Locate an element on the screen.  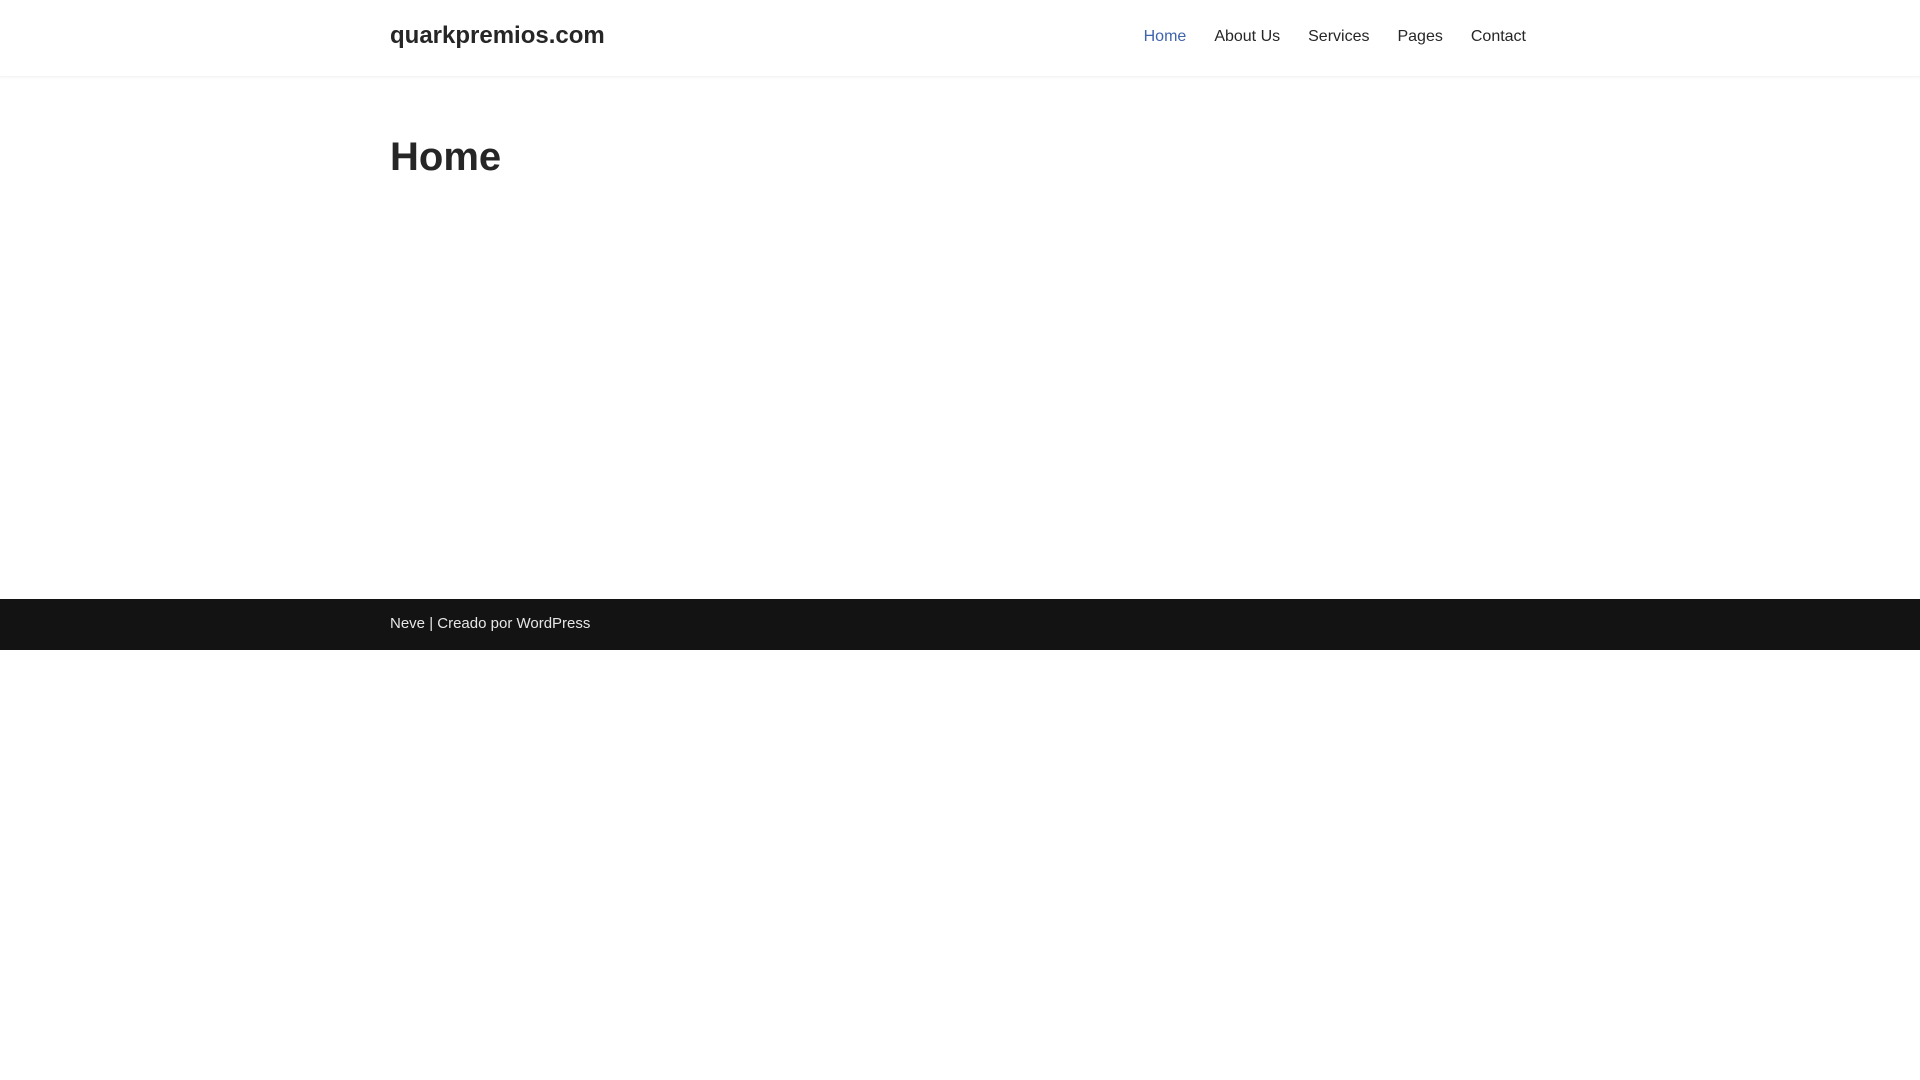
footer-credits: Neve | Creado por WordPress is located at coordinates (490, 623).